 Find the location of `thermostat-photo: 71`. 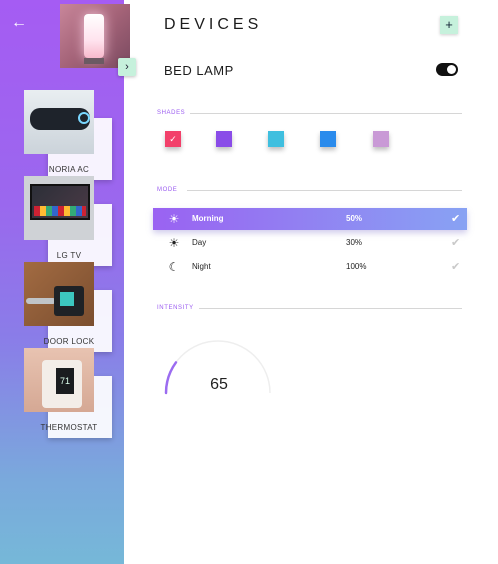

thermostat-photo: 71 is located at coordinates (59, 380).